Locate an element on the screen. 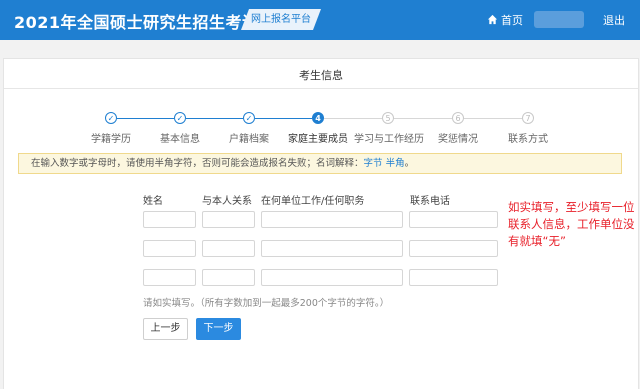 The image size is (640, 389). step-3-label: 户籍档案 is located at coordinates (249, 137).